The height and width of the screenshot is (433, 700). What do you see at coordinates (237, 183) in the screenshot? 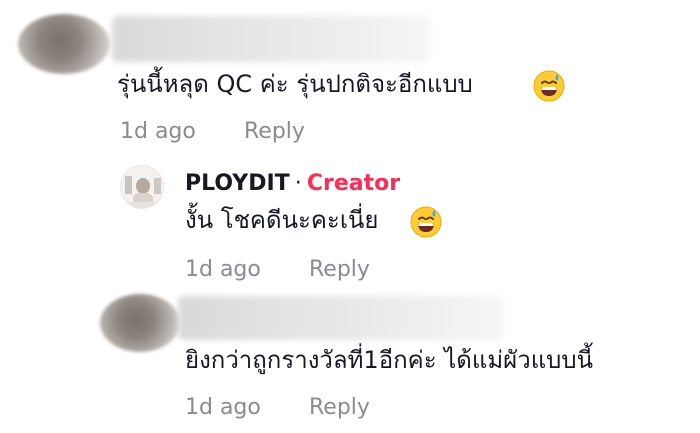
I see `username: PLOYDIT` at bounding box center [237, 183].